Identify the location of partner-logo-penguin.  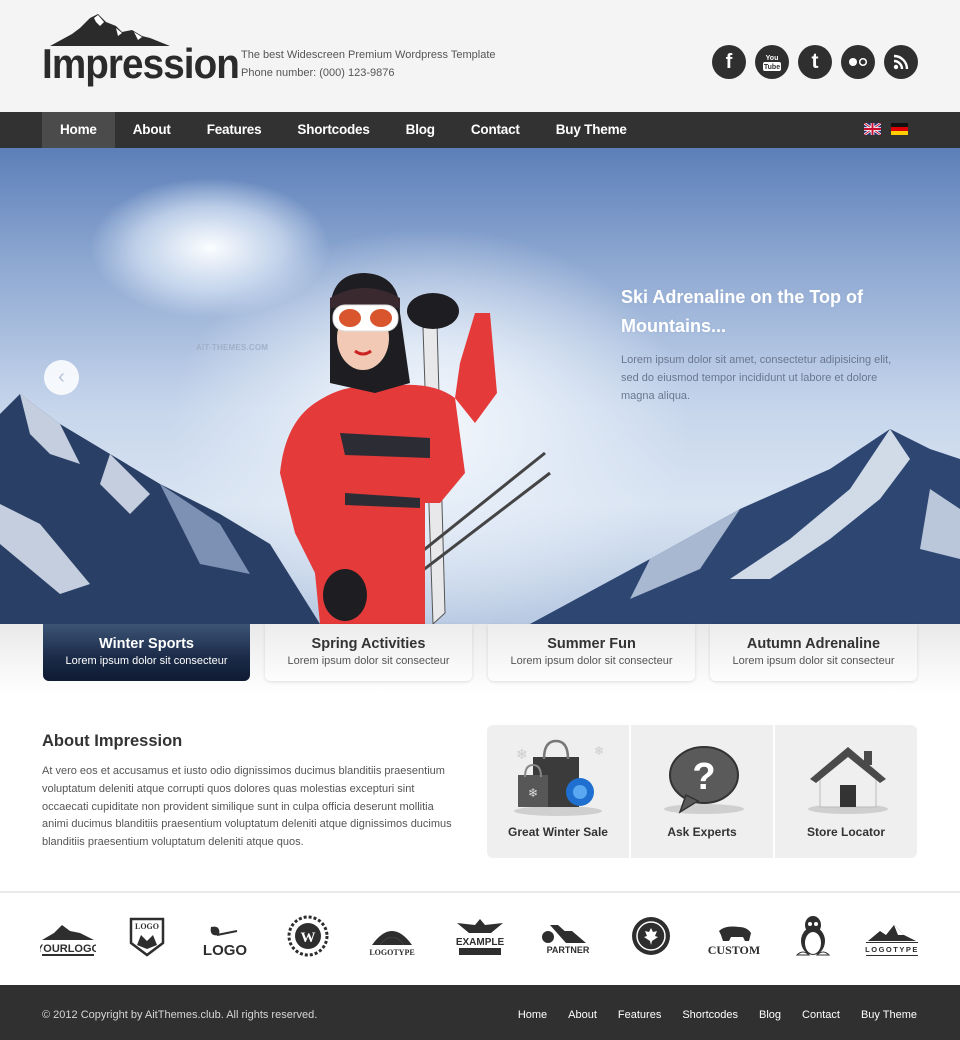
(813, 935).